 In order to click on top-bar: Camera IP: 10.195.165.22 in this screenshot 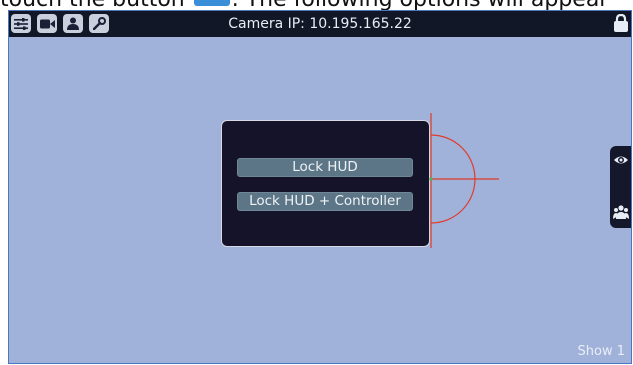, I will do `click(320, 24)`.